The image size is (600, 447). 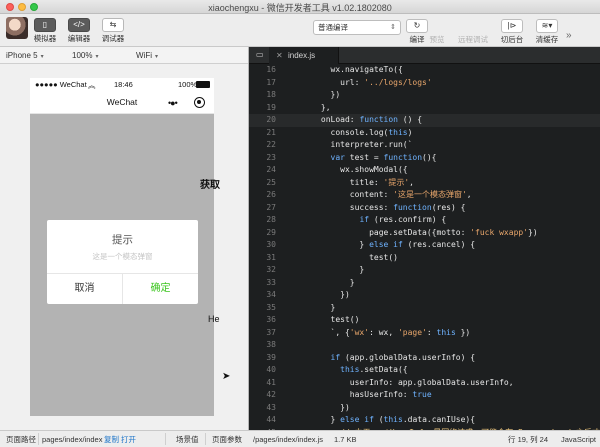 I want to click on code-line: 17 url: '../logs/logs', so click(x=424, y=83).